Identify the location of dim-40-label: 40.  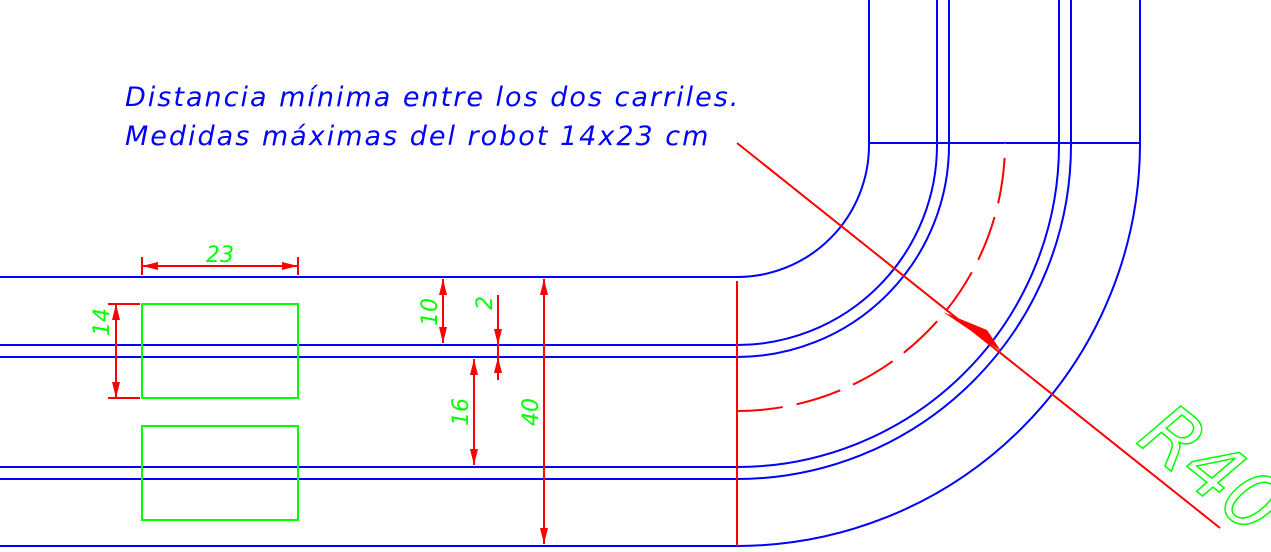
(531, 412).